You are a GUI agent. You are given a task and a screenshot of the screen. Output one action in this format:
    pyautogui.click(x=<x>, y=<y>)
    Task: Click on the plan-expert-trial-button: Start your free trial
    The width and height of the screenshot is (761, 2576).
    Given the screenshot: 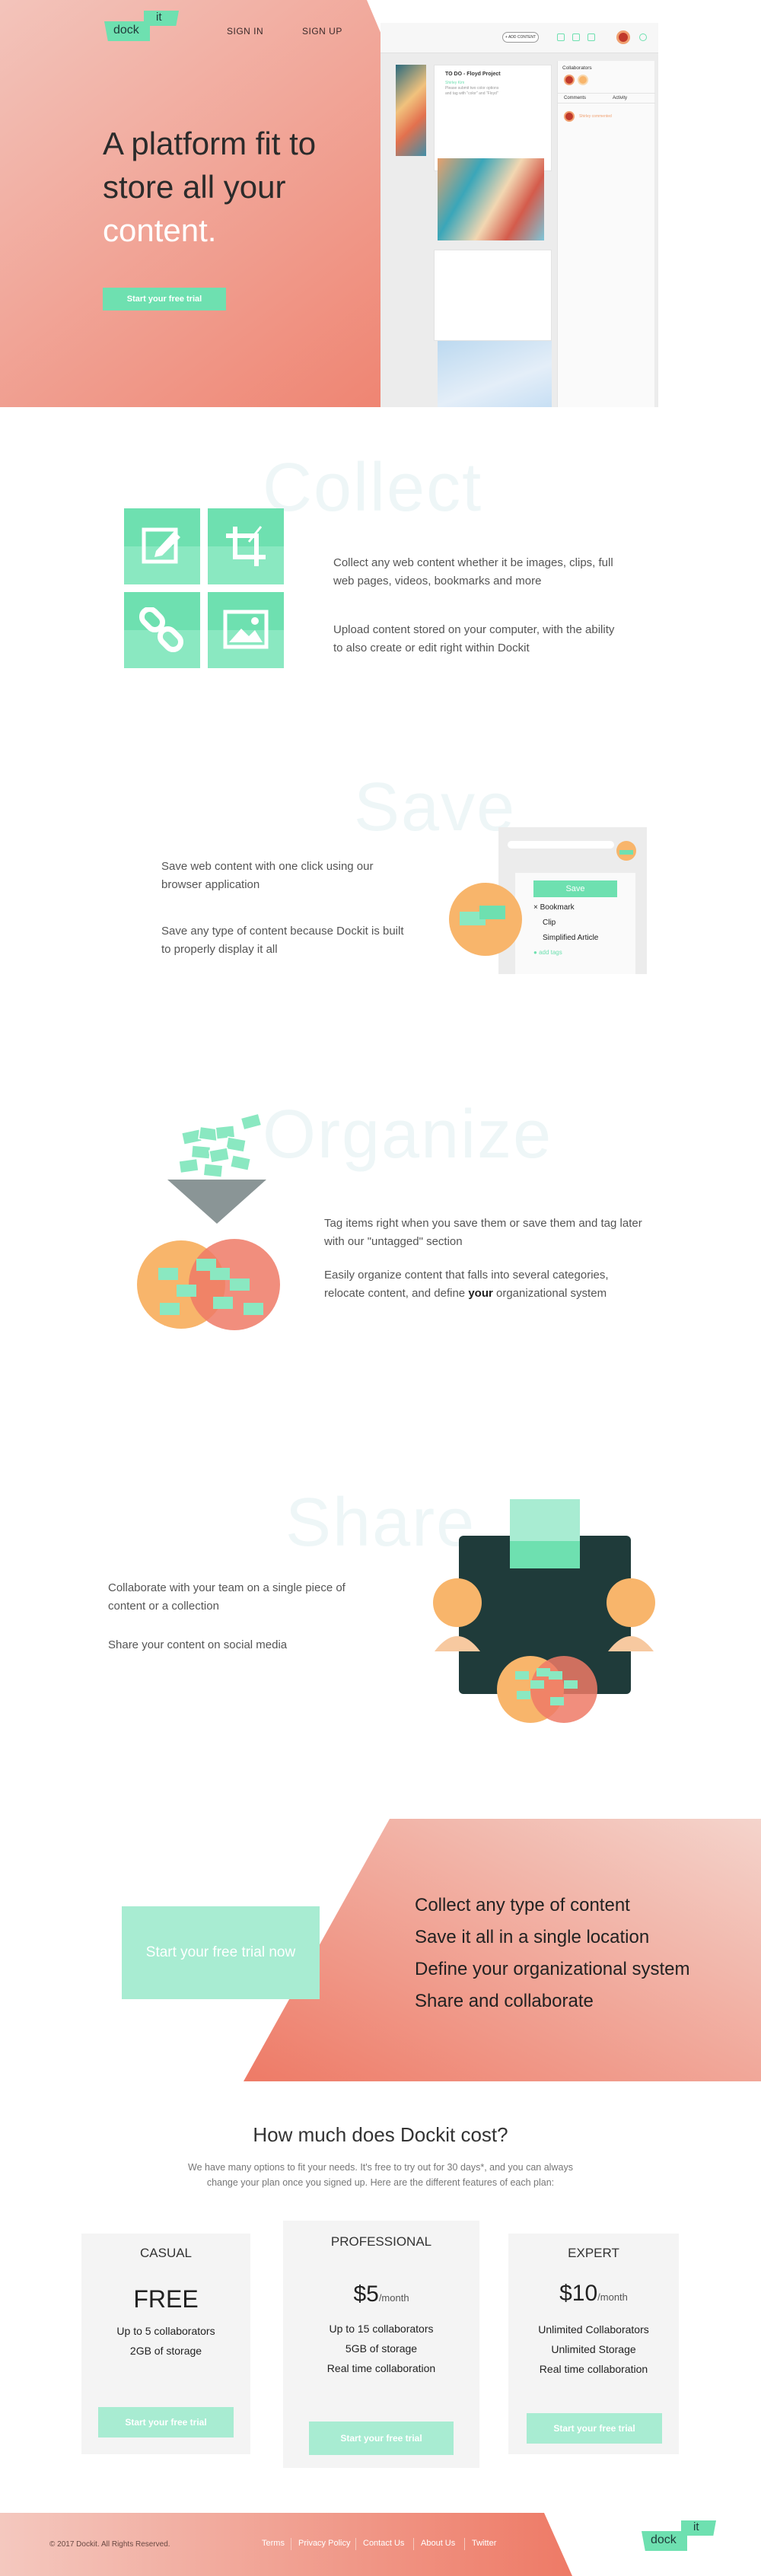 What is the action you would take?
    pyautogui.click(x=594, y=2428)
    